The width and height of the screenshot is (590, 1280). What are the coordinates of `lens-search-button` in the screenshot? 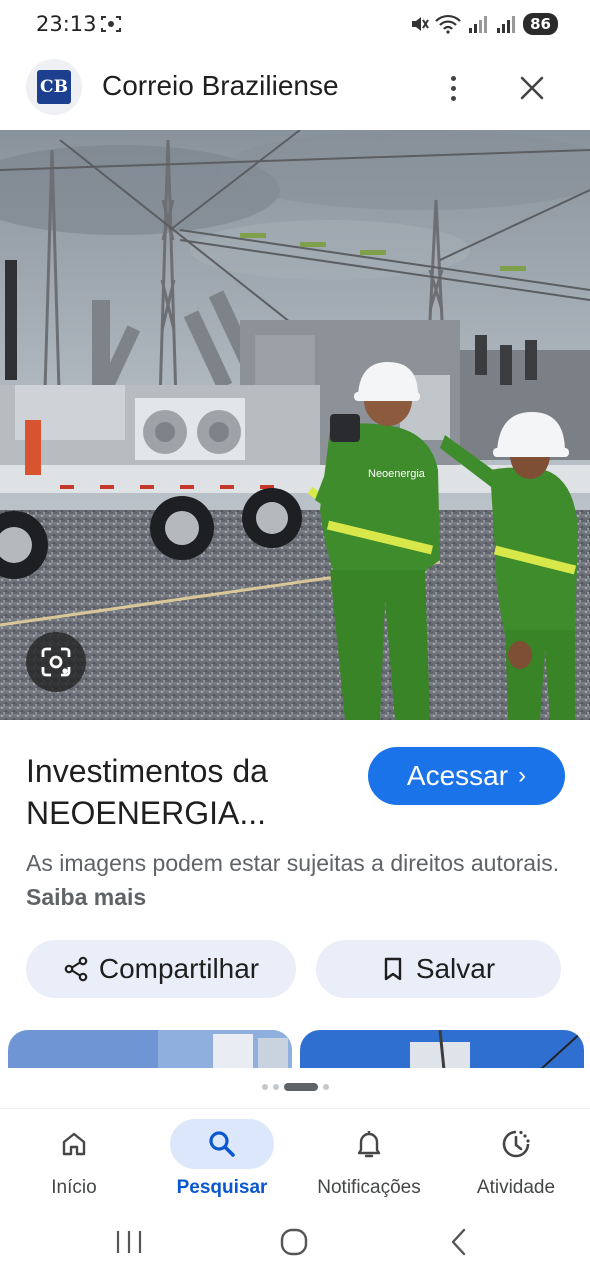 It's located at (56, 662).